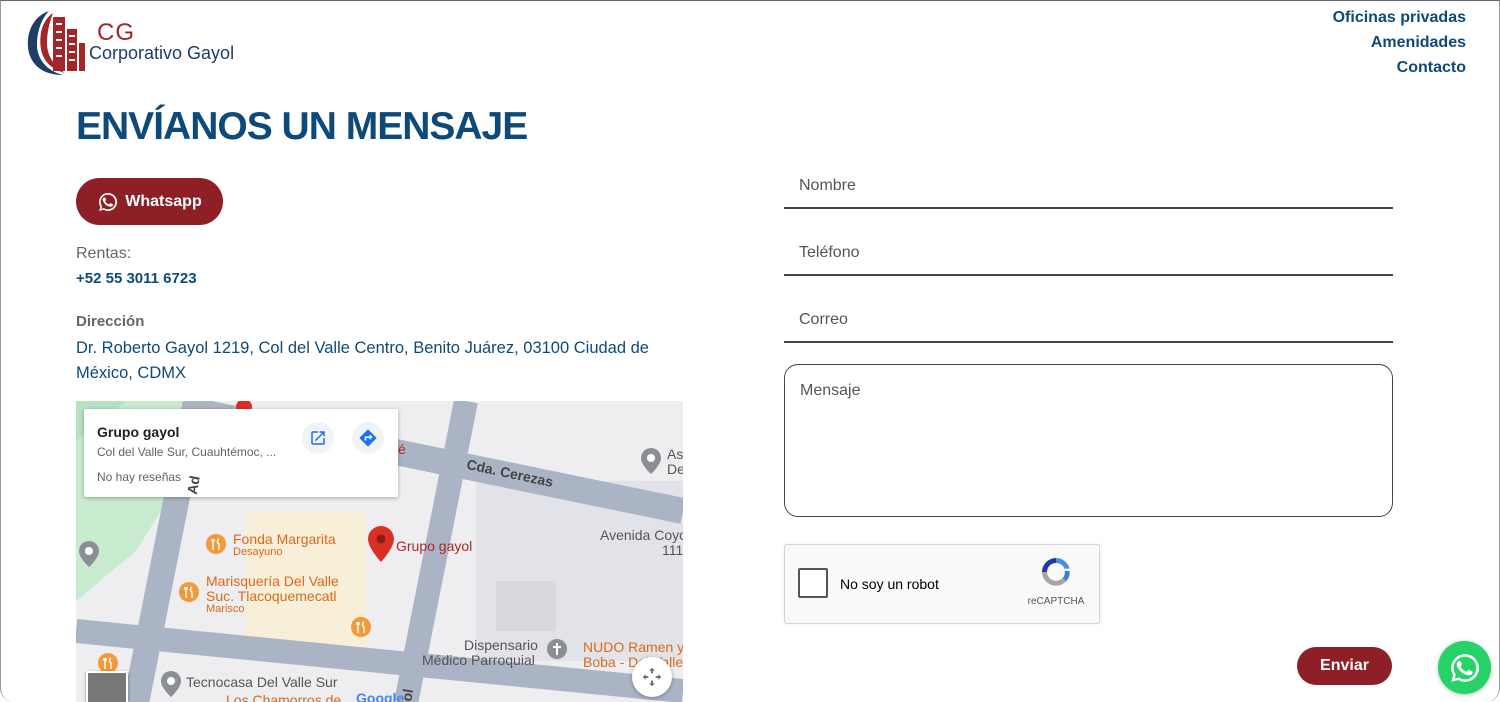  I want to click on direccion-label: Dirección, so click(110, 321).